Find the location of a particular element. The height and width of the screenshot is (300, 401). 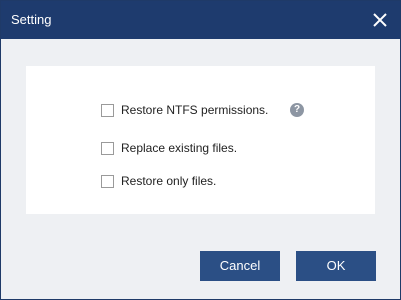

help-icon: ? is located at coordinates (297, 110).